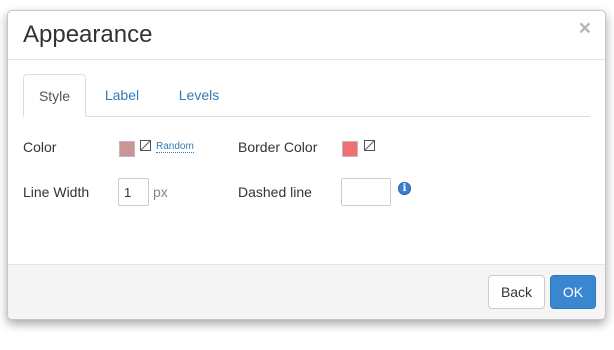 The height and width of the screenshot is (350, 614). Describe the element at coordinates (404, 188) in the screenshot. I see `info-icon: i` at that location.